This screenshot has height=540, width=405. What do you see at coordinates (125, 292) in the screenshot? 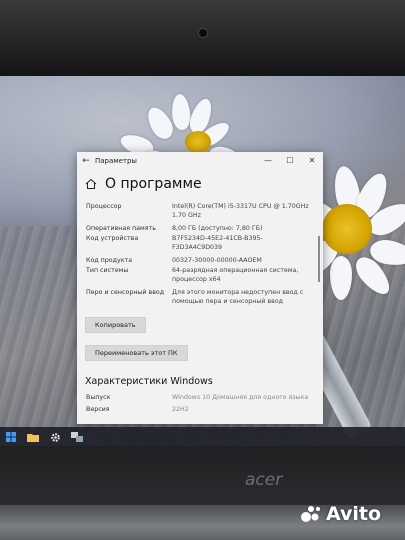
I see `spec-label: Перо и сенсорный ввод` at bounding box center [125, 292].